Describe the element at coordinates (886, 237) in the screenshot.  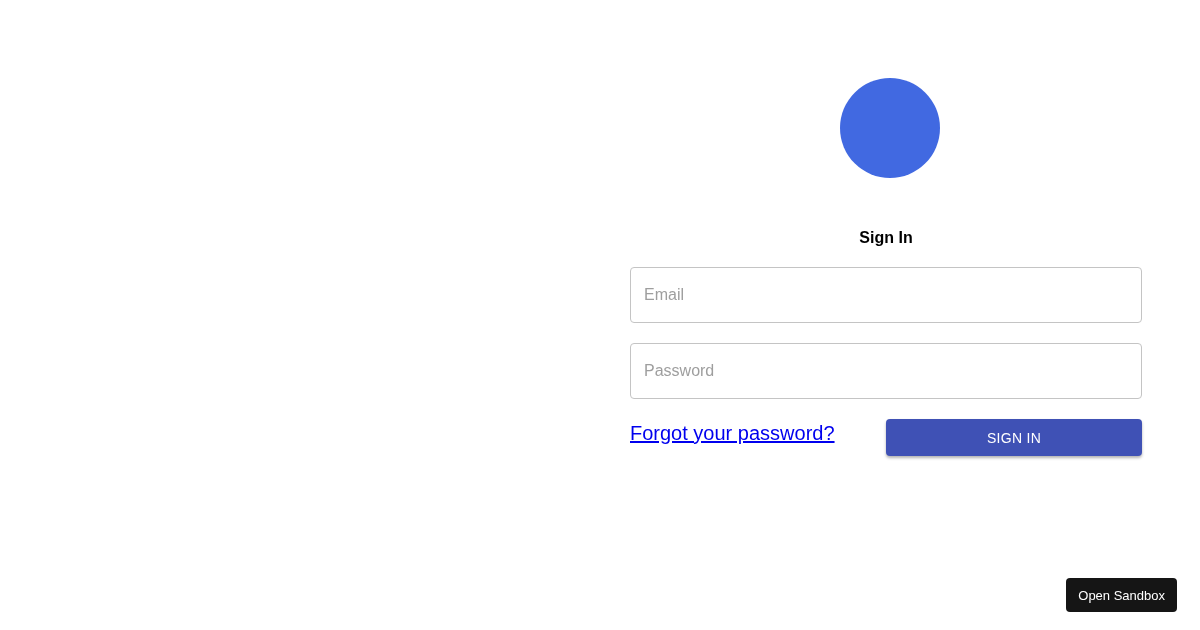
I see `form-title: Sign In` at that location.